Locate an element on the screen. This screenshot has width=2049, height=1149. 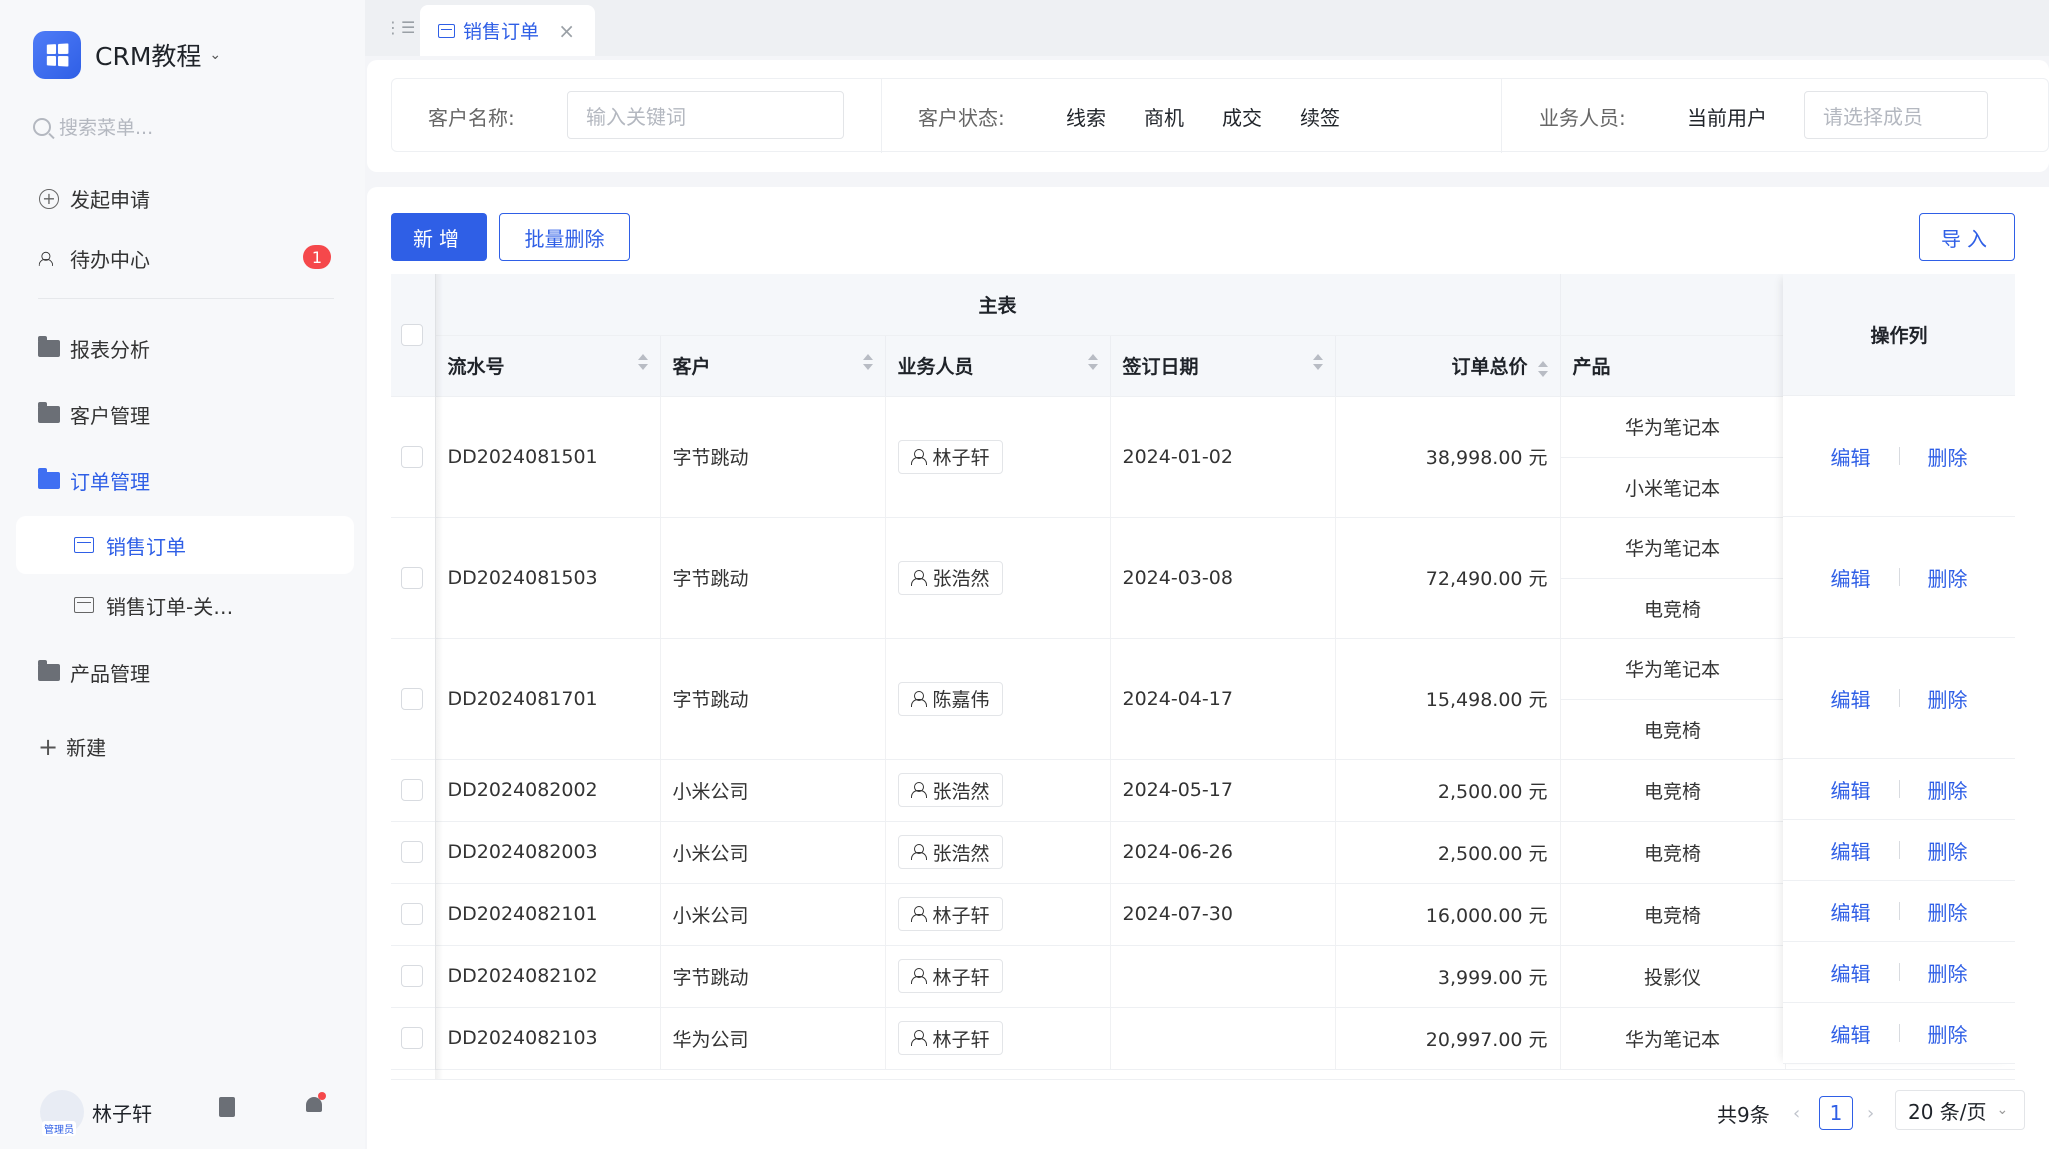
sales-cell: 林子轩 is located at coordinates (998, 457).